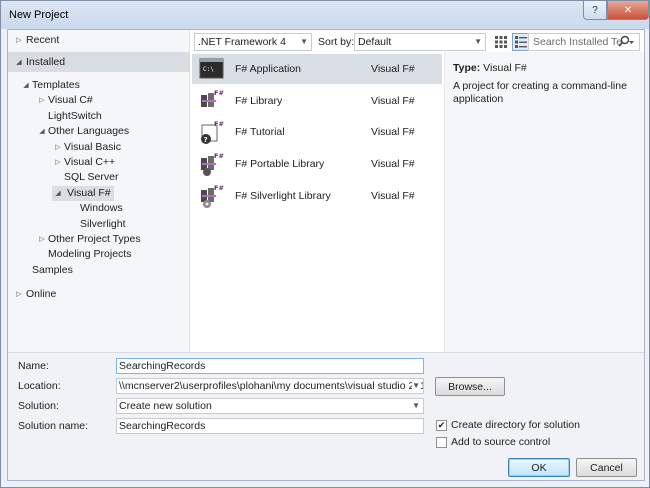  I want to click on tree-item-samples: Samples, so click(46, 270).